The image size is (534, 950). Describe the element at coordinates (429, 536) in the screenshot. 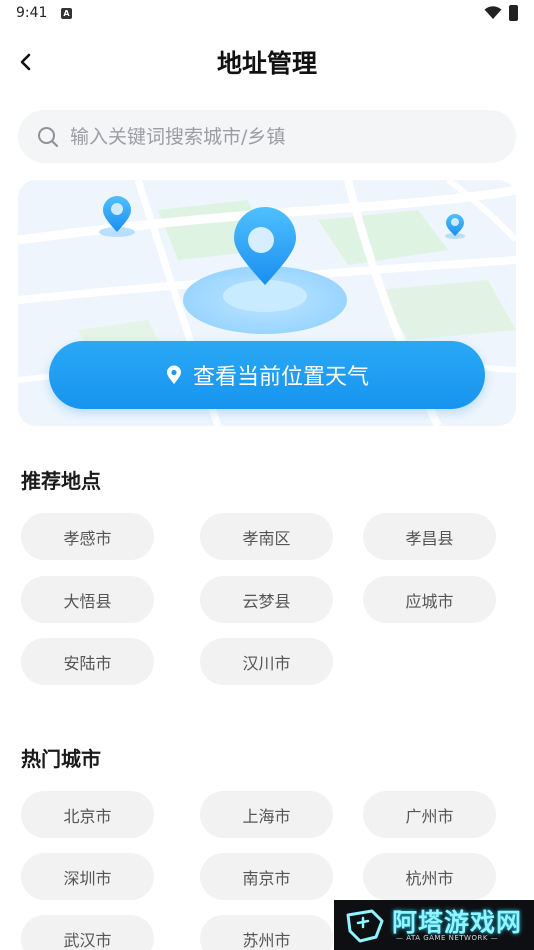

I see `chip-recommended-2: 孝昌县` at that location.